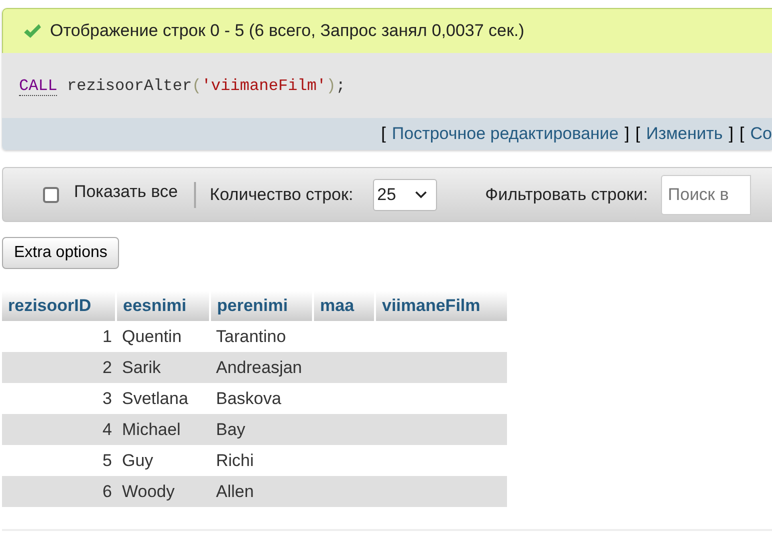 The image size is (772, 534). I want to click on rows-label: Количество строк:, so click(282, 194).